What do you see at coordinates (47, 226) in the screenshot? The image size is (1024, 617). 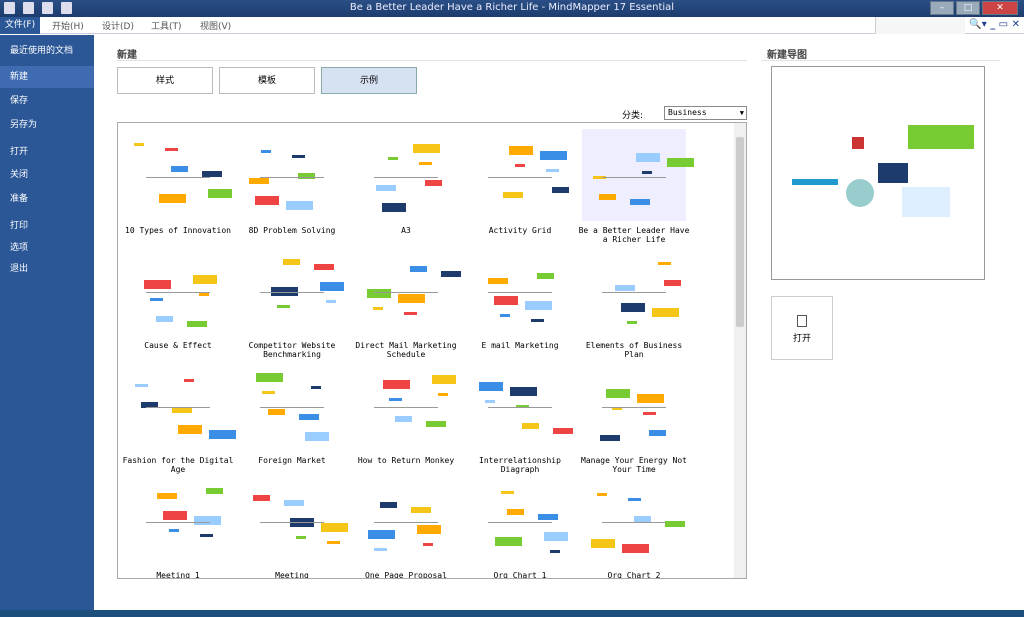 I see `sidebar-item-print: 打印` at bounding box center [47, 226].